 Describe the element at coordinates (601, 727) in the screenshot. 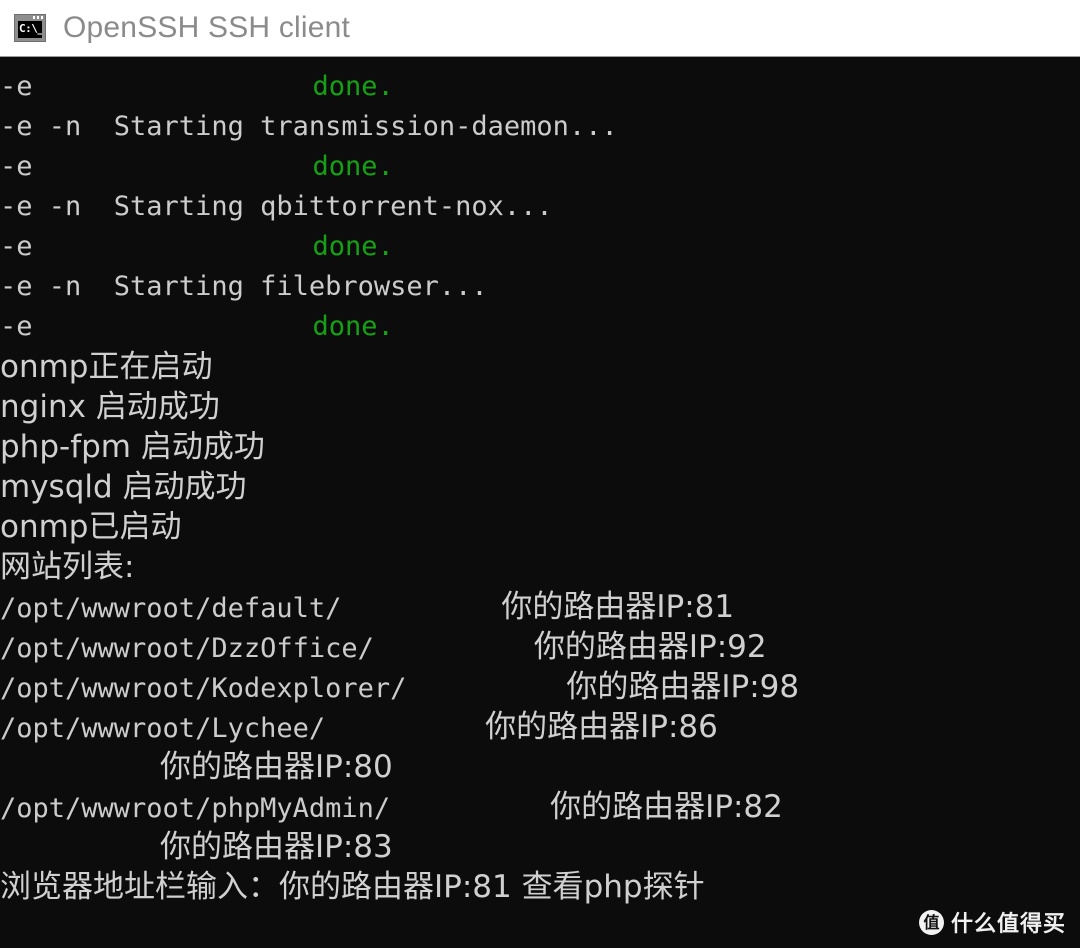

I see `terminal-line-annotation: 你的路由器IP:86` at that location.